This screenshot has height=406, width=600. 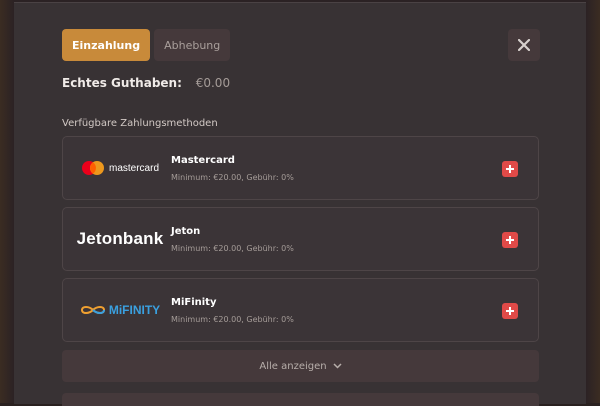 I want to click on close-icon, so click(x=524, y=45).